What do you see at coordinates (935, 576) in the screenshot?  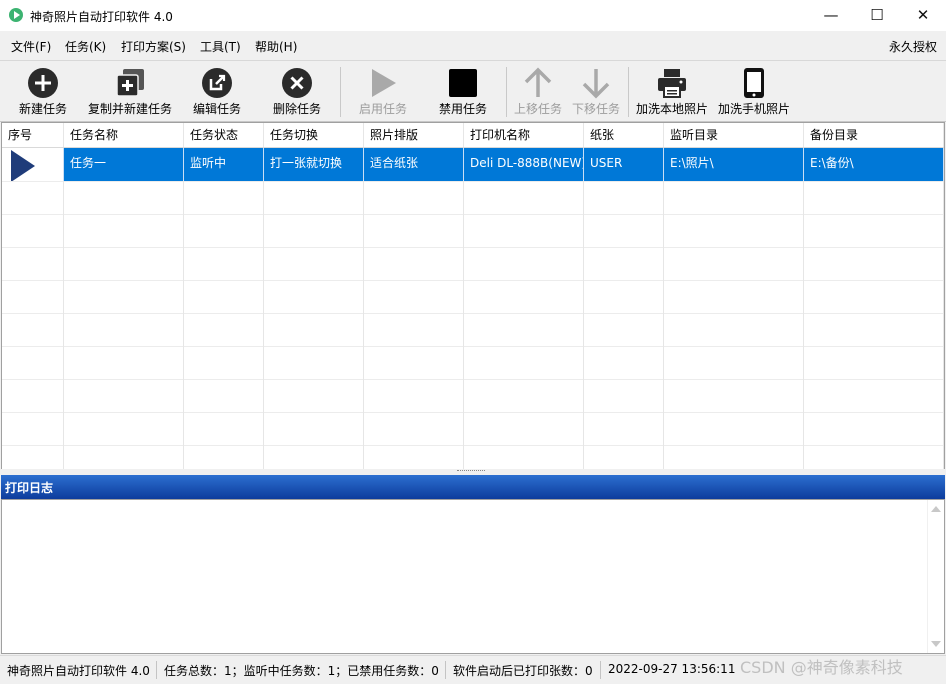 I see `log-scrollbar` at bounding box center [935, 576].